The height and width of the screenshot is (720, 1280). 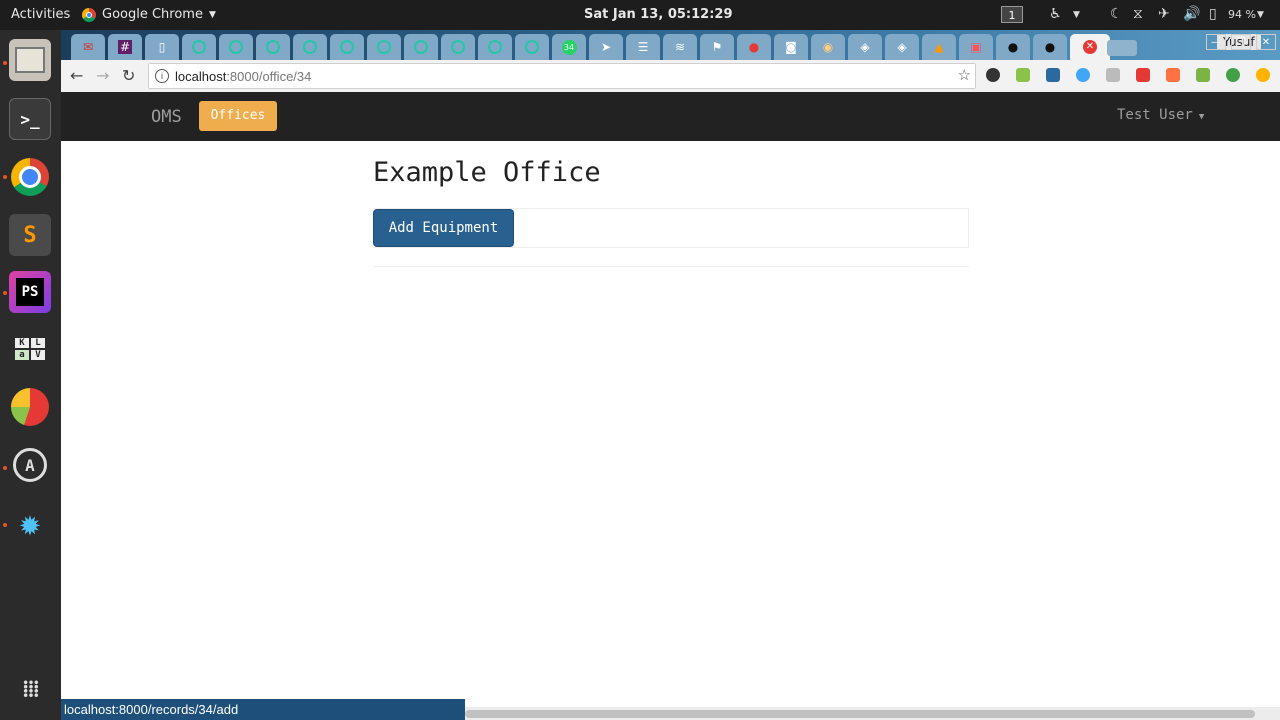 I want to click on app-menu: Google Chrome ▼, so click(x=149, y=14).